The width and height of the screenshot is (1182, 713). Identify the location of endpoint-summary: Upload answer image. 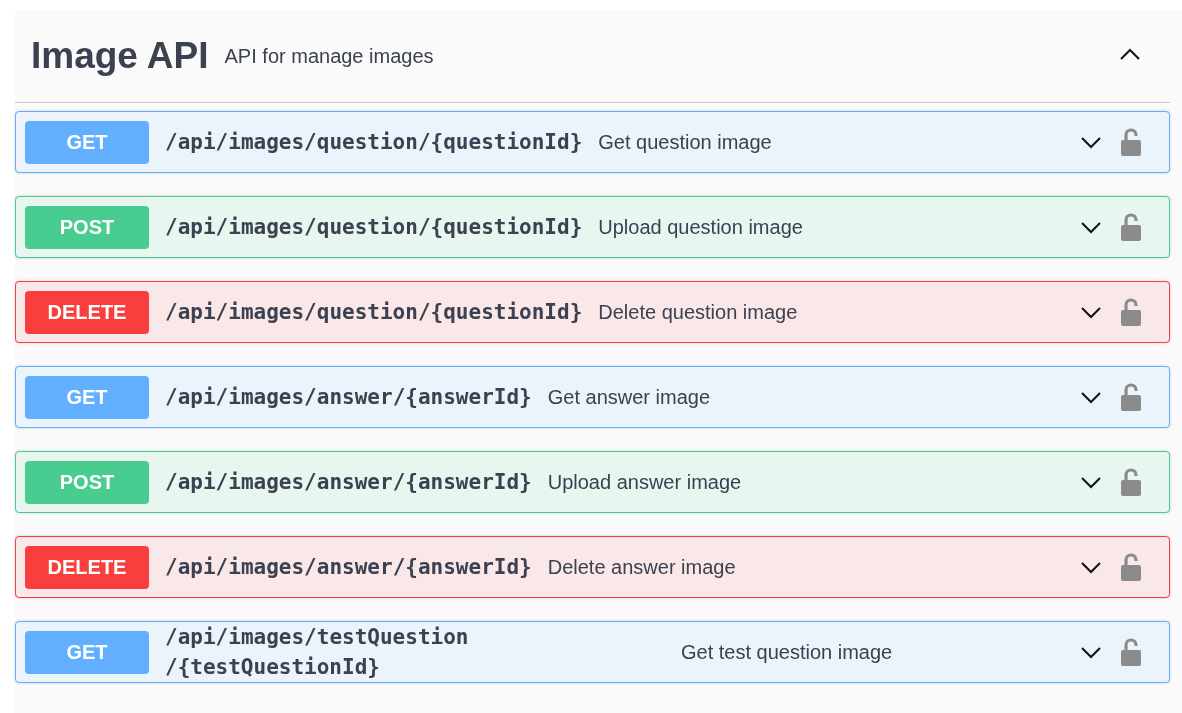
(644, 482).